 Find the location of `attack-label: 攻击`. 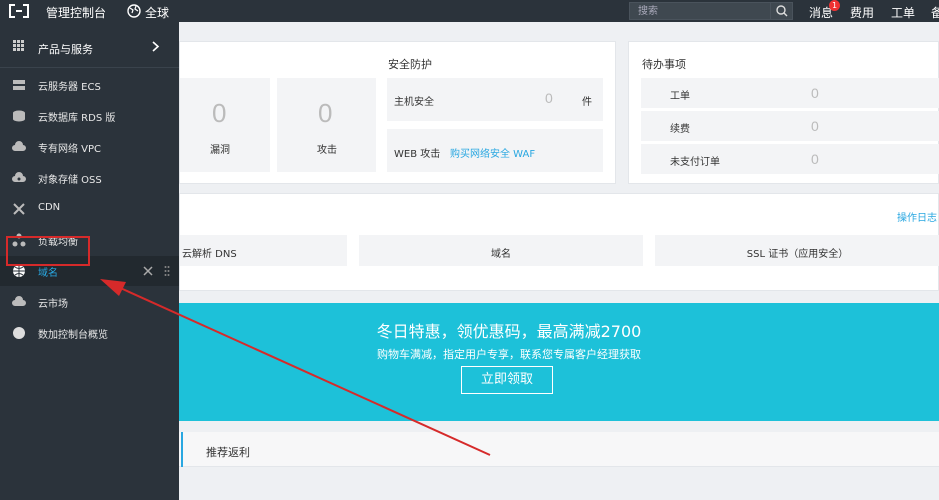

attack-label: 攻击 is located at coordinates (327, 150).